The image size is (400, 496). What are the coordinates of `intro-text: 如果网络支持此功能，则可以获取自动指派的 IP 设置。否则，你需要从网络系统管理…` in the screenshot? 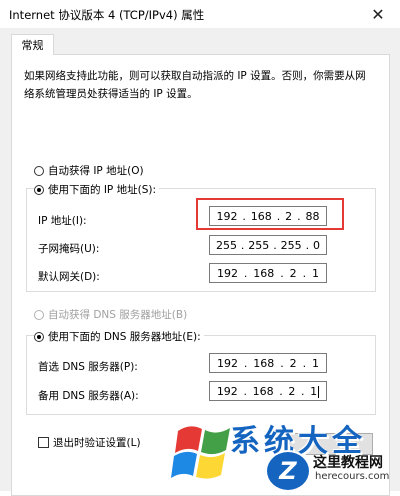 It's located at (195, 85).